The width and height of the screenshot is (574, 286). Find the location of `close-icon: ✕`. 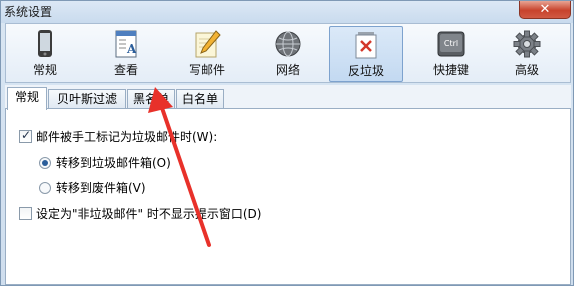

close-icon: ✕ is located at coordinates (545, 9).